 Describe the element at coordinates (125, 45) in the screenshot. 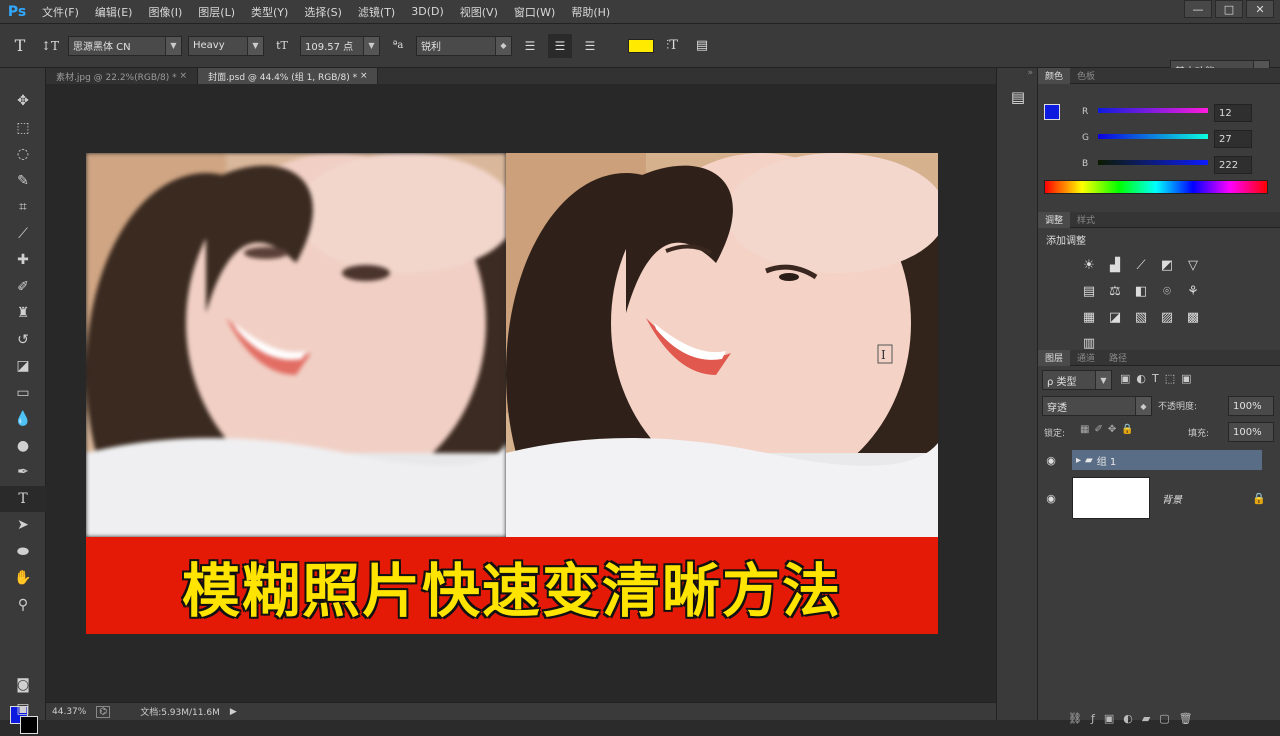

I see `font-family-select: 思源黑体 CN ▼` at that location.